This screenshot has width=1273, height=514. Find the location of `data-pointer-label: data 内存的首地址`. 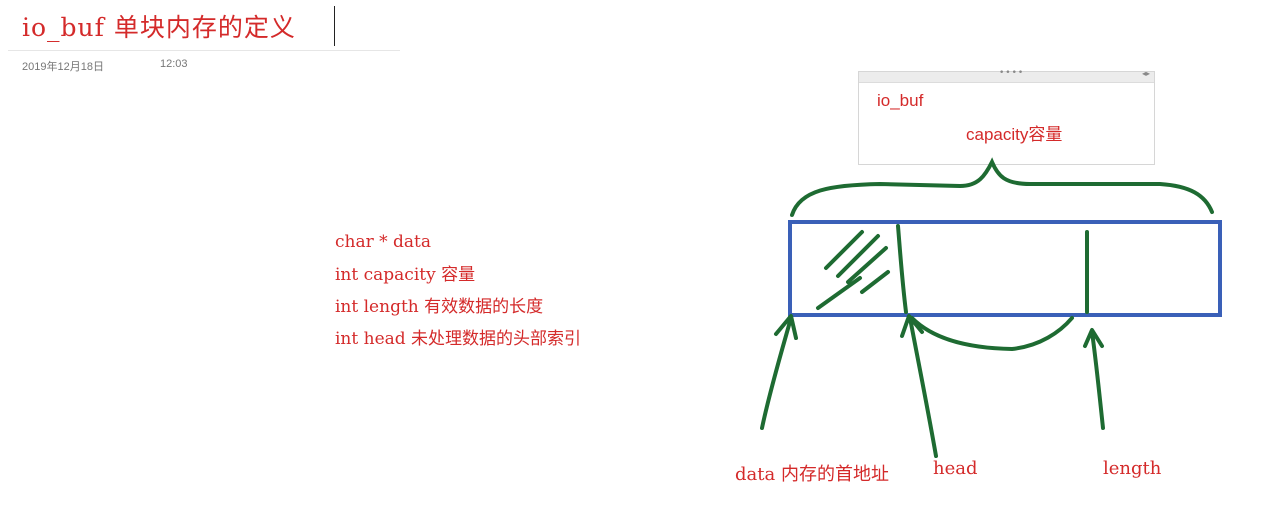

data-pointer-label: data 内存的首地址 is located at coordinates (812, 474).